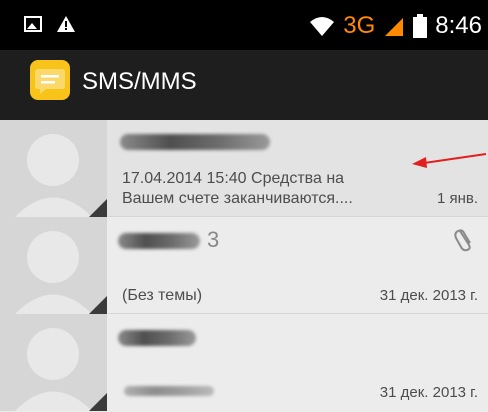 This screenshot has height=412, width=488. Describe the element at coordinates (359, 25) in the screenshot. I see `network-type-label: 3G` at that location.